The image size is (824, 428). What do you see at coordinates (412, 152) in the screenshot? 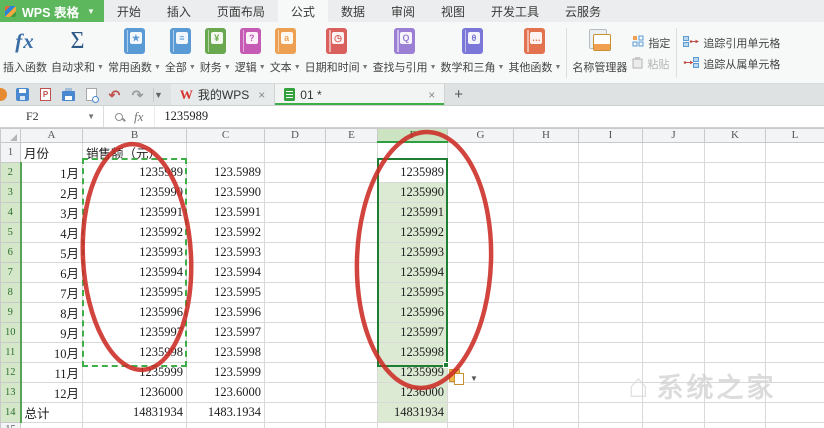
I see `cell-F1` at bounding box center [412, 152].